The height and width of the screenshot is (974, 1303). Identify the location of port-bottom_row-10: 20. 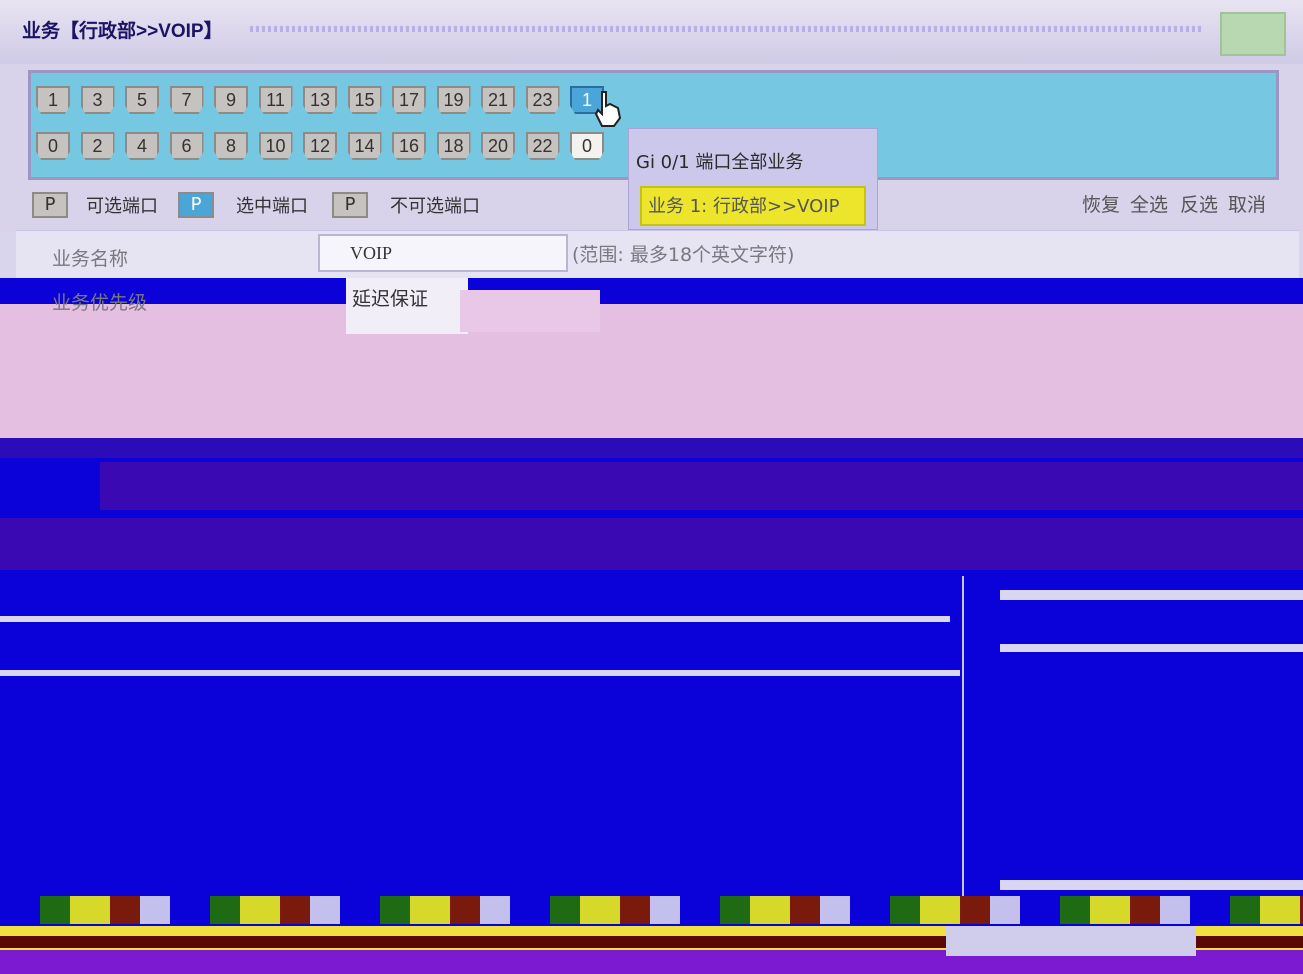
(498, 146).